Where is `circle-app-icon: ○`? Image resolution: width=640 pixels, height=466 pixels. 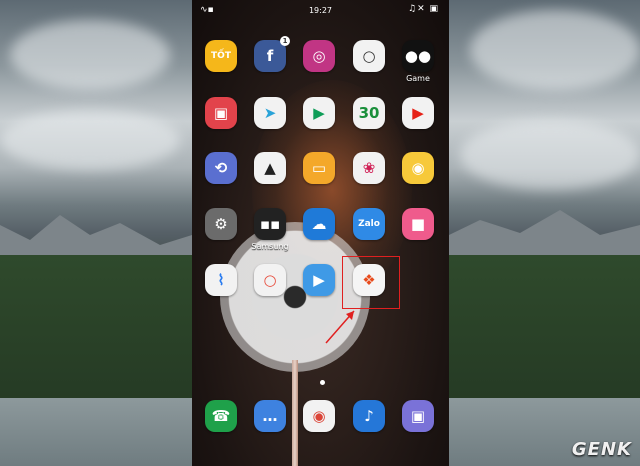 circle-app-icon: ○ is located at coordinates (270, 280).